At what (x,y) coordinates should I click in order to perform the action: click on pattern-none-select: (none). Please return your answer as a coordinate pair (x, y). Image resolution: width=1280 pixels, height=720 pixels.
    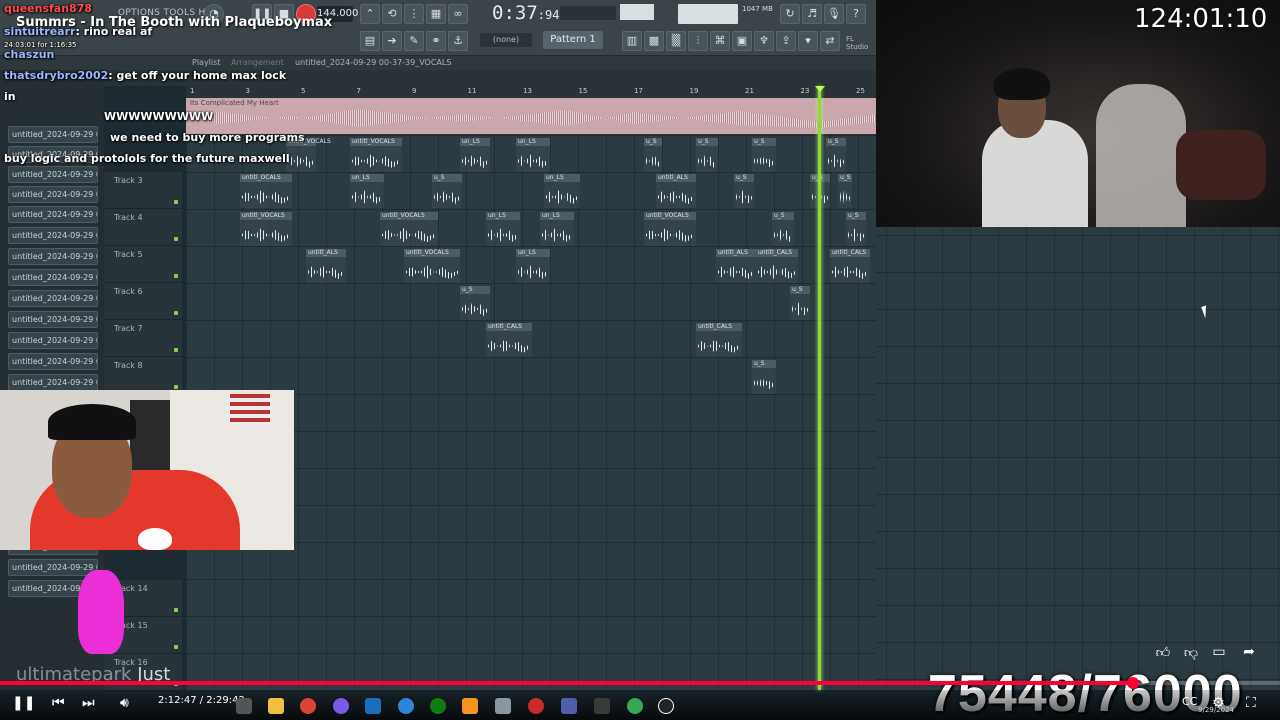
    Looking at the image, I should click on (506, 40).